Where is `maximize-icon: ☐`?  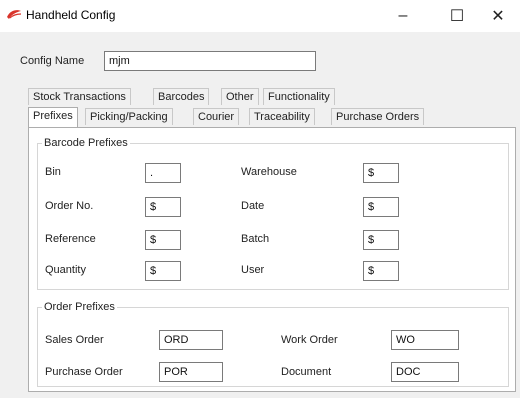 maximize-icon: ☐ is located at coordinates (457, 16).